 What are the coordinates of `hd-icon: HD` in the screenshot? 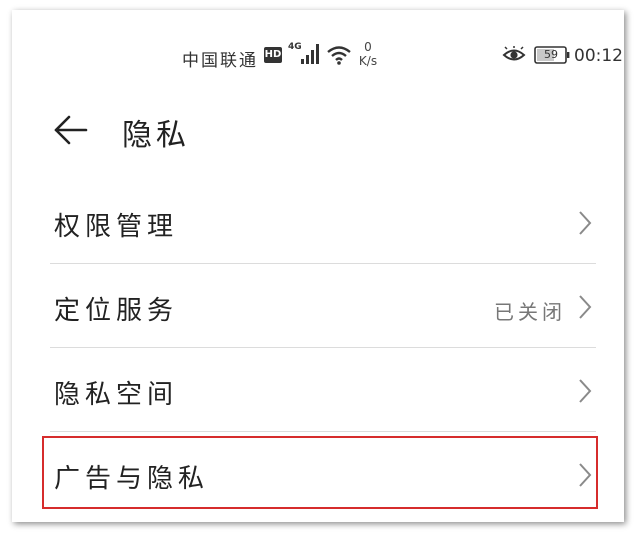 It's located at (273, 55).